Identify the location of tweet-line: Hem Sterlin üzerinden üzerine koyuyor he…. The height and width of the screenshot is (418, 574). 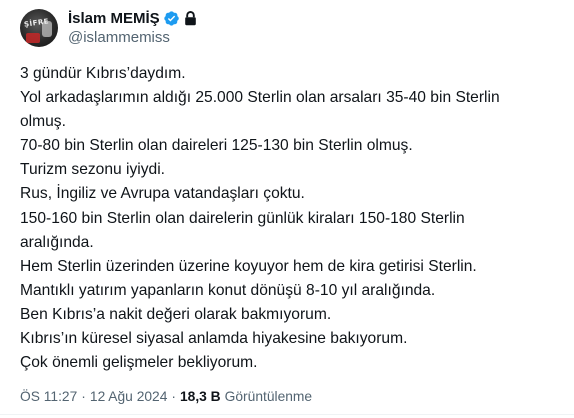
(248, 266).